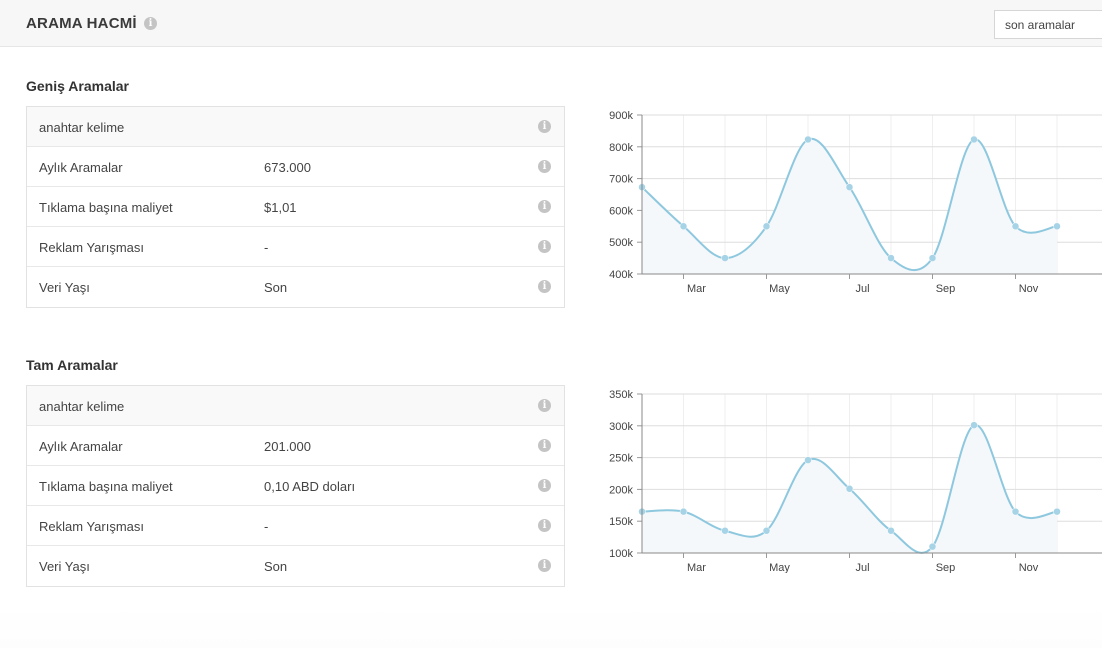  What do you see at coordinates (310, 486) in the screenshot?
I see `row-value: 0,10 ABD doları` at bounding box center [310, 486].